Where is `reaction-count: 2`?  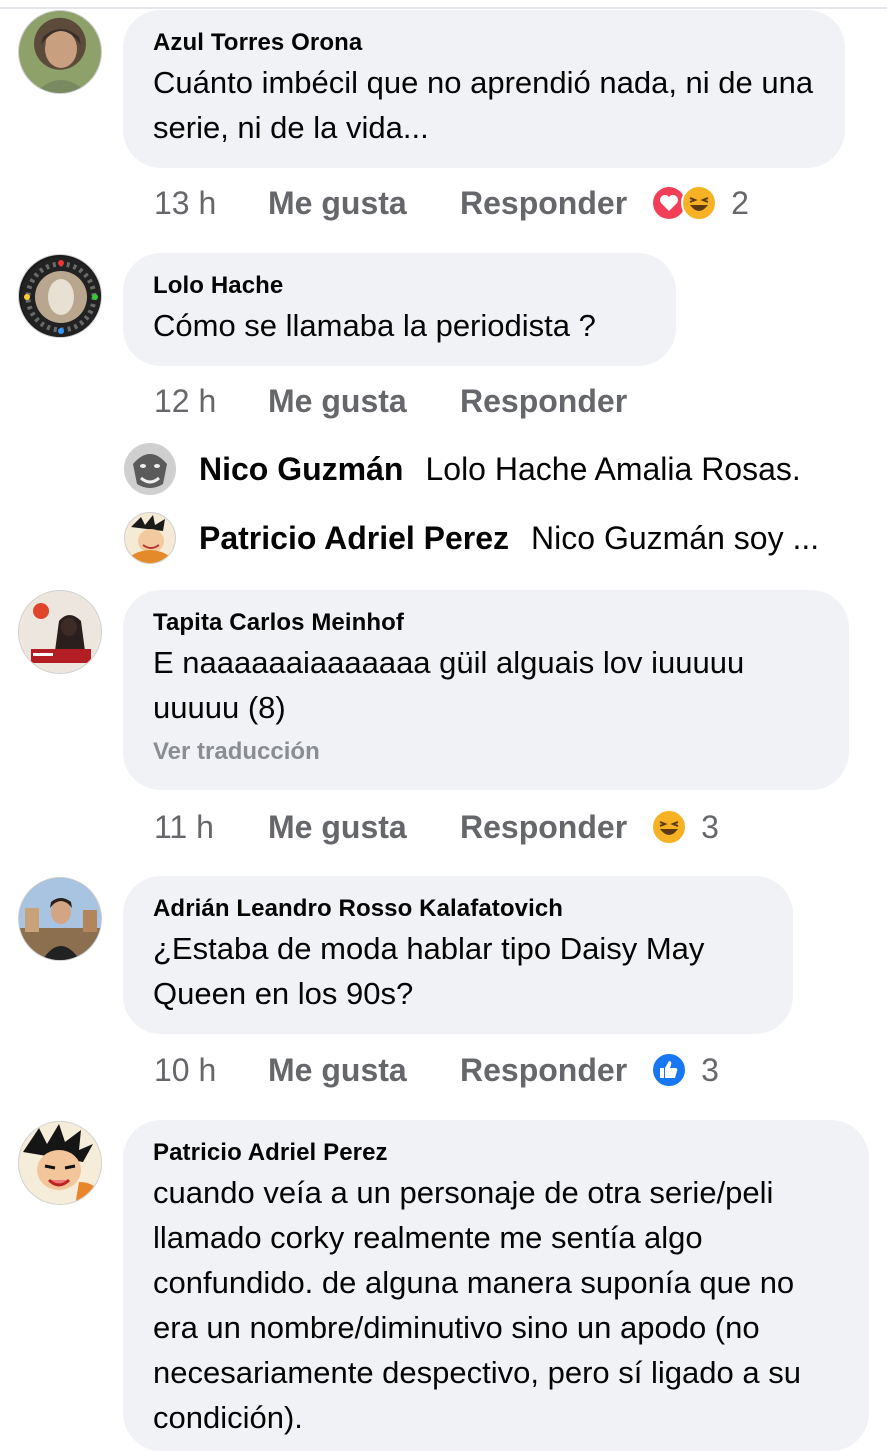
reaction-count: 2 is located at coordinates (740, 202).